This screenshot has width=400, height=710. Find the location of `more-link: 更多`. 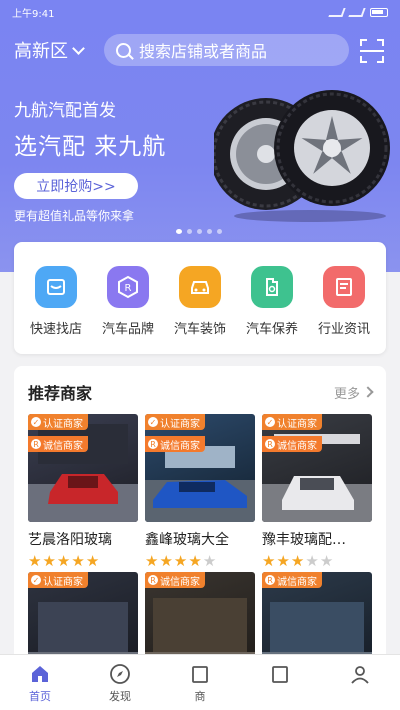

more-link: 更多 is located at coordinates (353, 392).